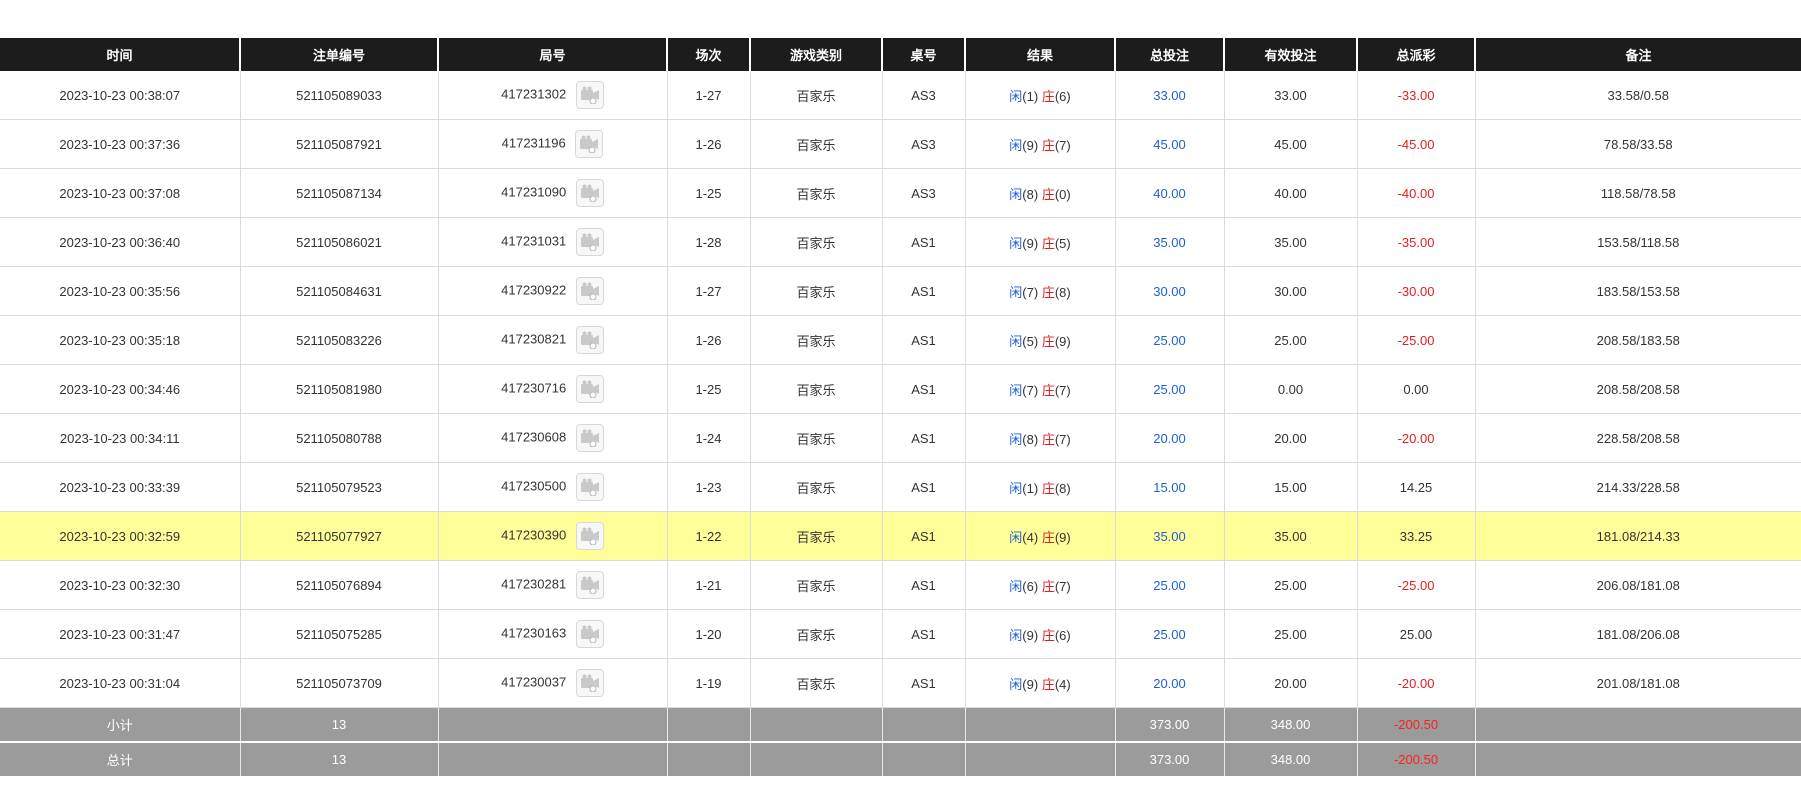  Describe the element at coordinates (1062, 390) in the screenshot. I see `banker-score: (7)` at that location.